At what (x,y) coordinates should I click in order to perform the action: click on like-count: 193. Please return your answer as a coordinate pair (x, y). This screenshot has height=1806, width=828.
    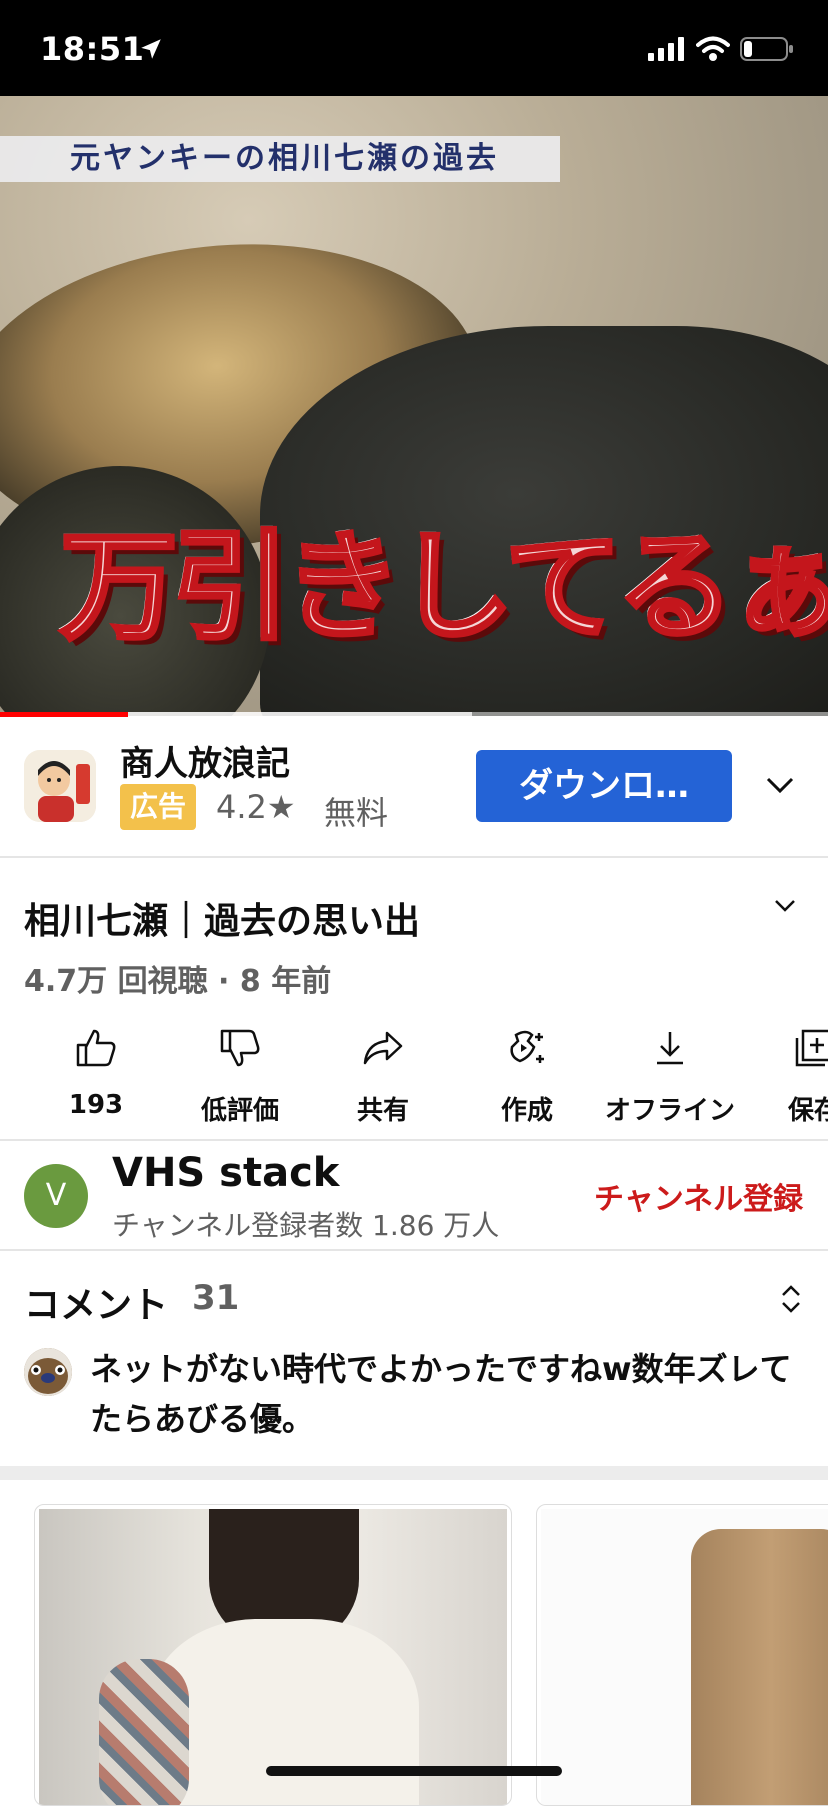
    Looking at the image, I should click on (96, 1105).